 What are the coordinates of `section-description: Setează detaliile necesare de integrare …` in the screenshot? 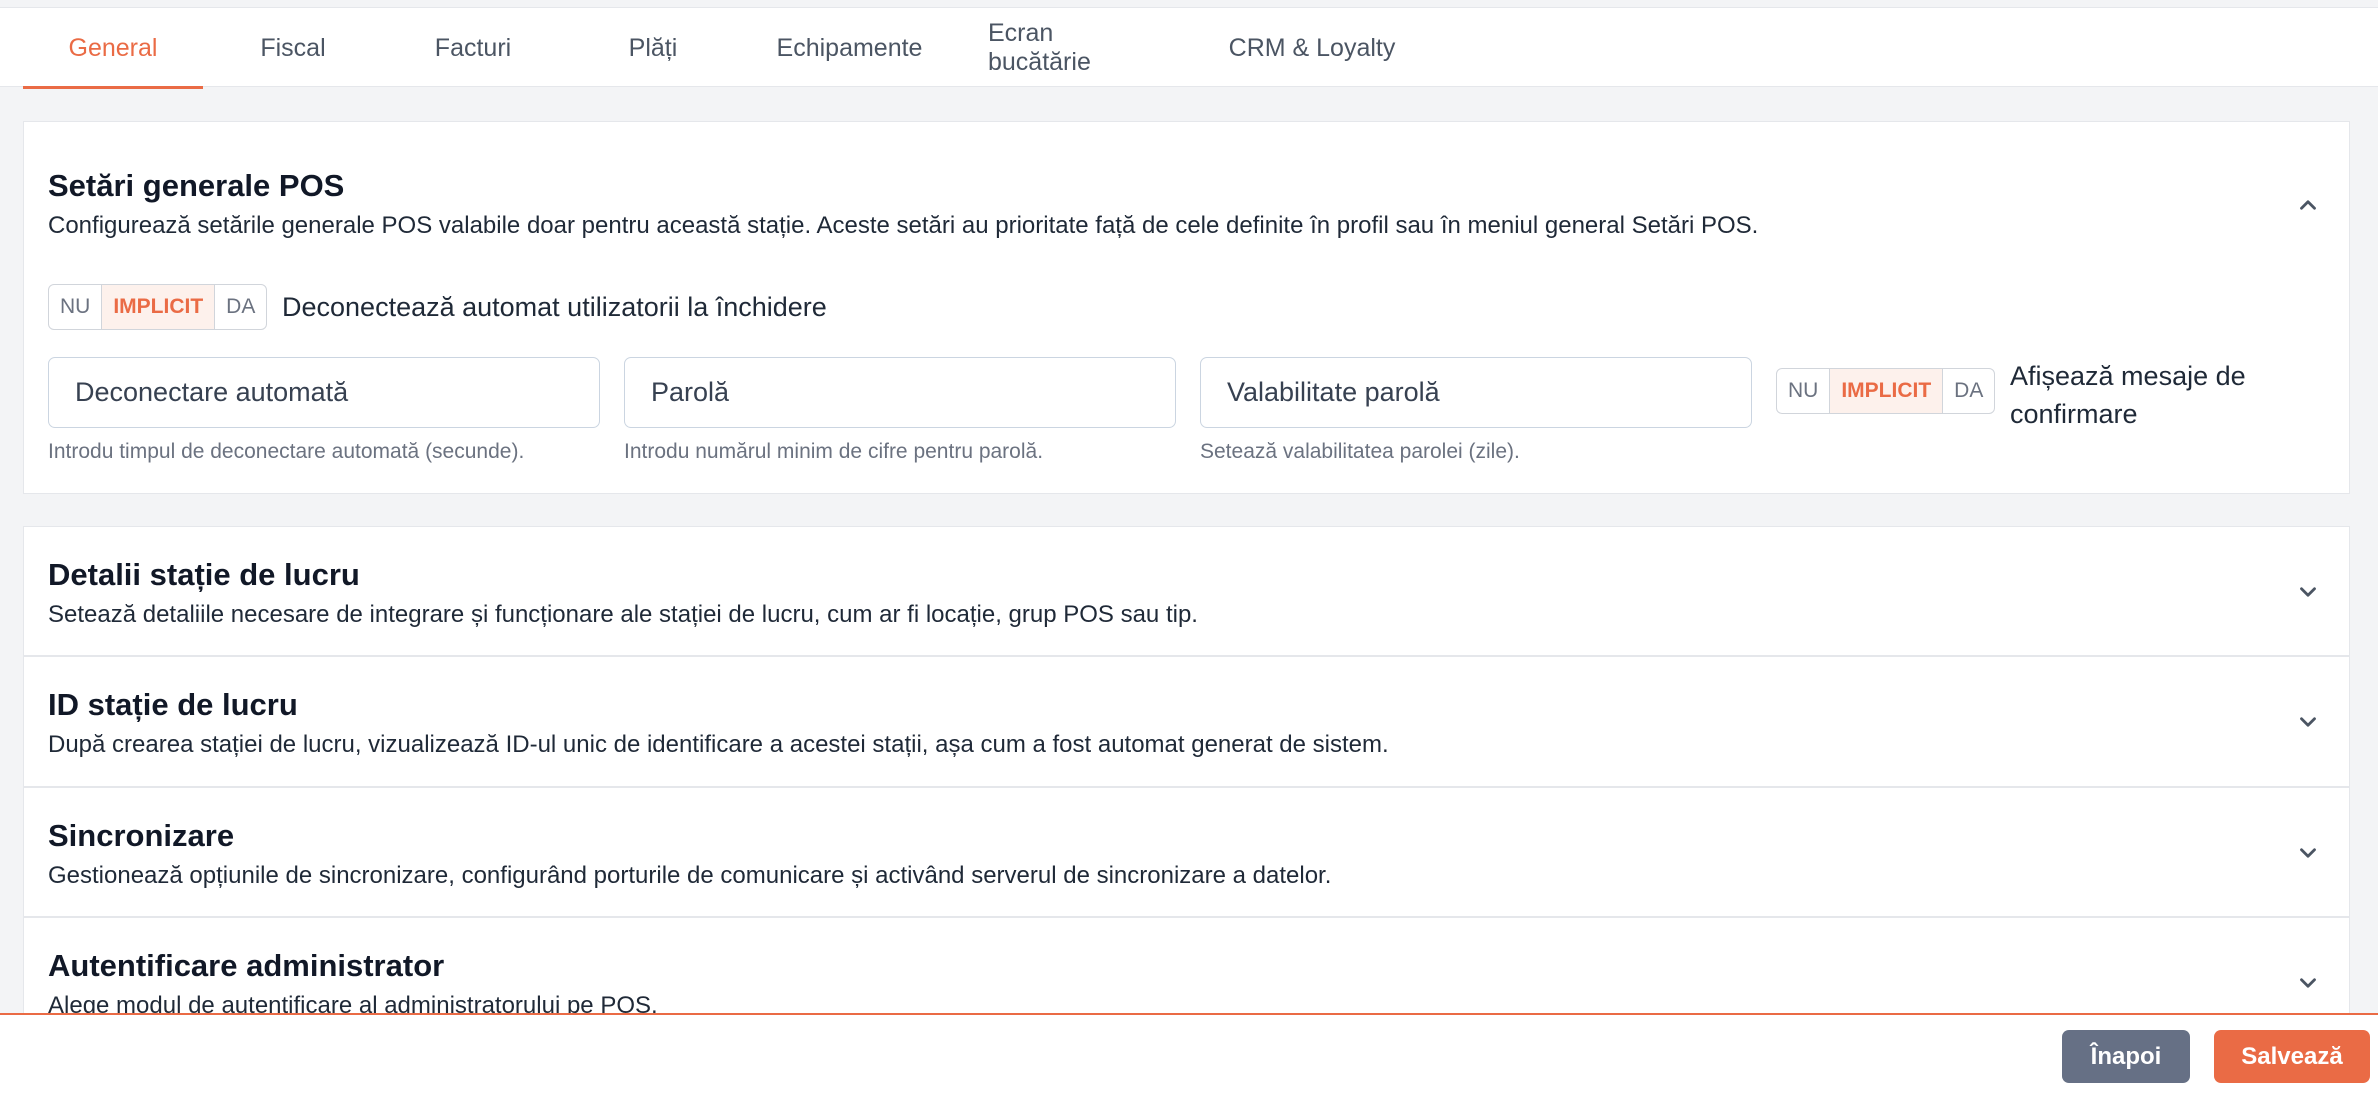 It's located at (623, 614).